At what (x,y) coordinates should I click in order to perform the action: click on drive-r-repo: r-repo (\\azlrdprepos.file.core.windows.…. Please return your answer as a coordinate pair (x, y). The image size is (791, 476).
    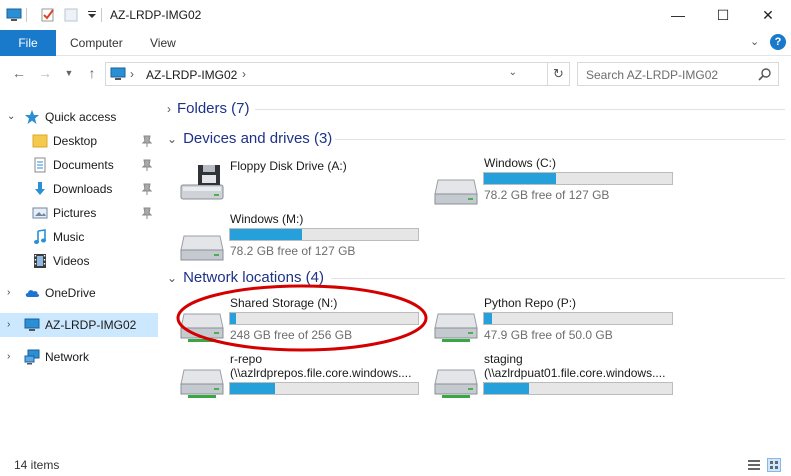
    Looking at the image, I should click on (308, 377).